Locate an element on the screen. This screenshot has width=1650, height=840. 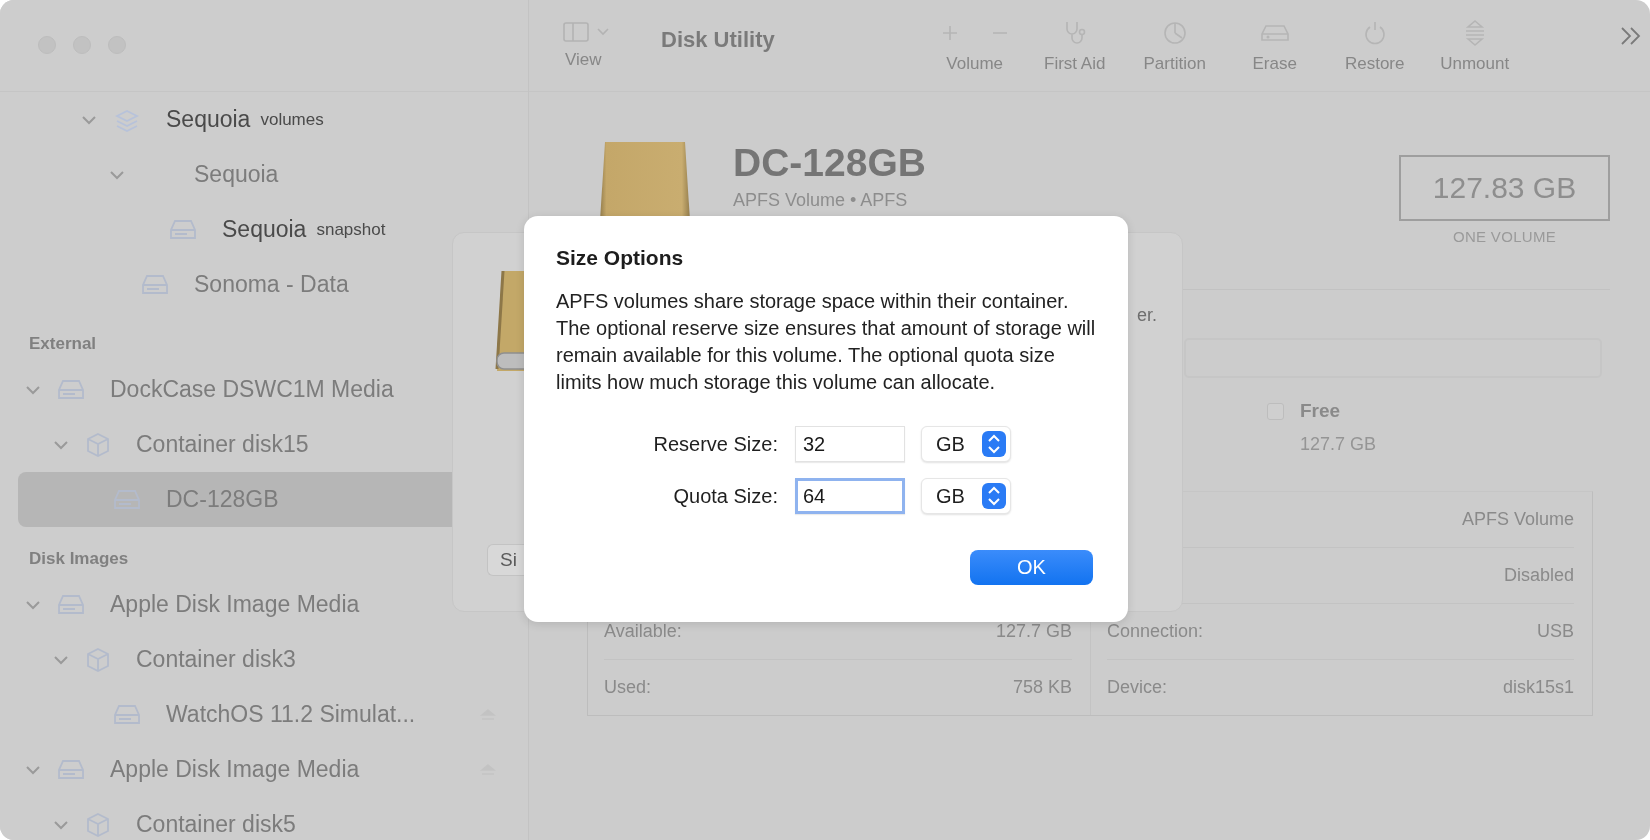
info-label: Device: is located at coordinates (1137, 687).